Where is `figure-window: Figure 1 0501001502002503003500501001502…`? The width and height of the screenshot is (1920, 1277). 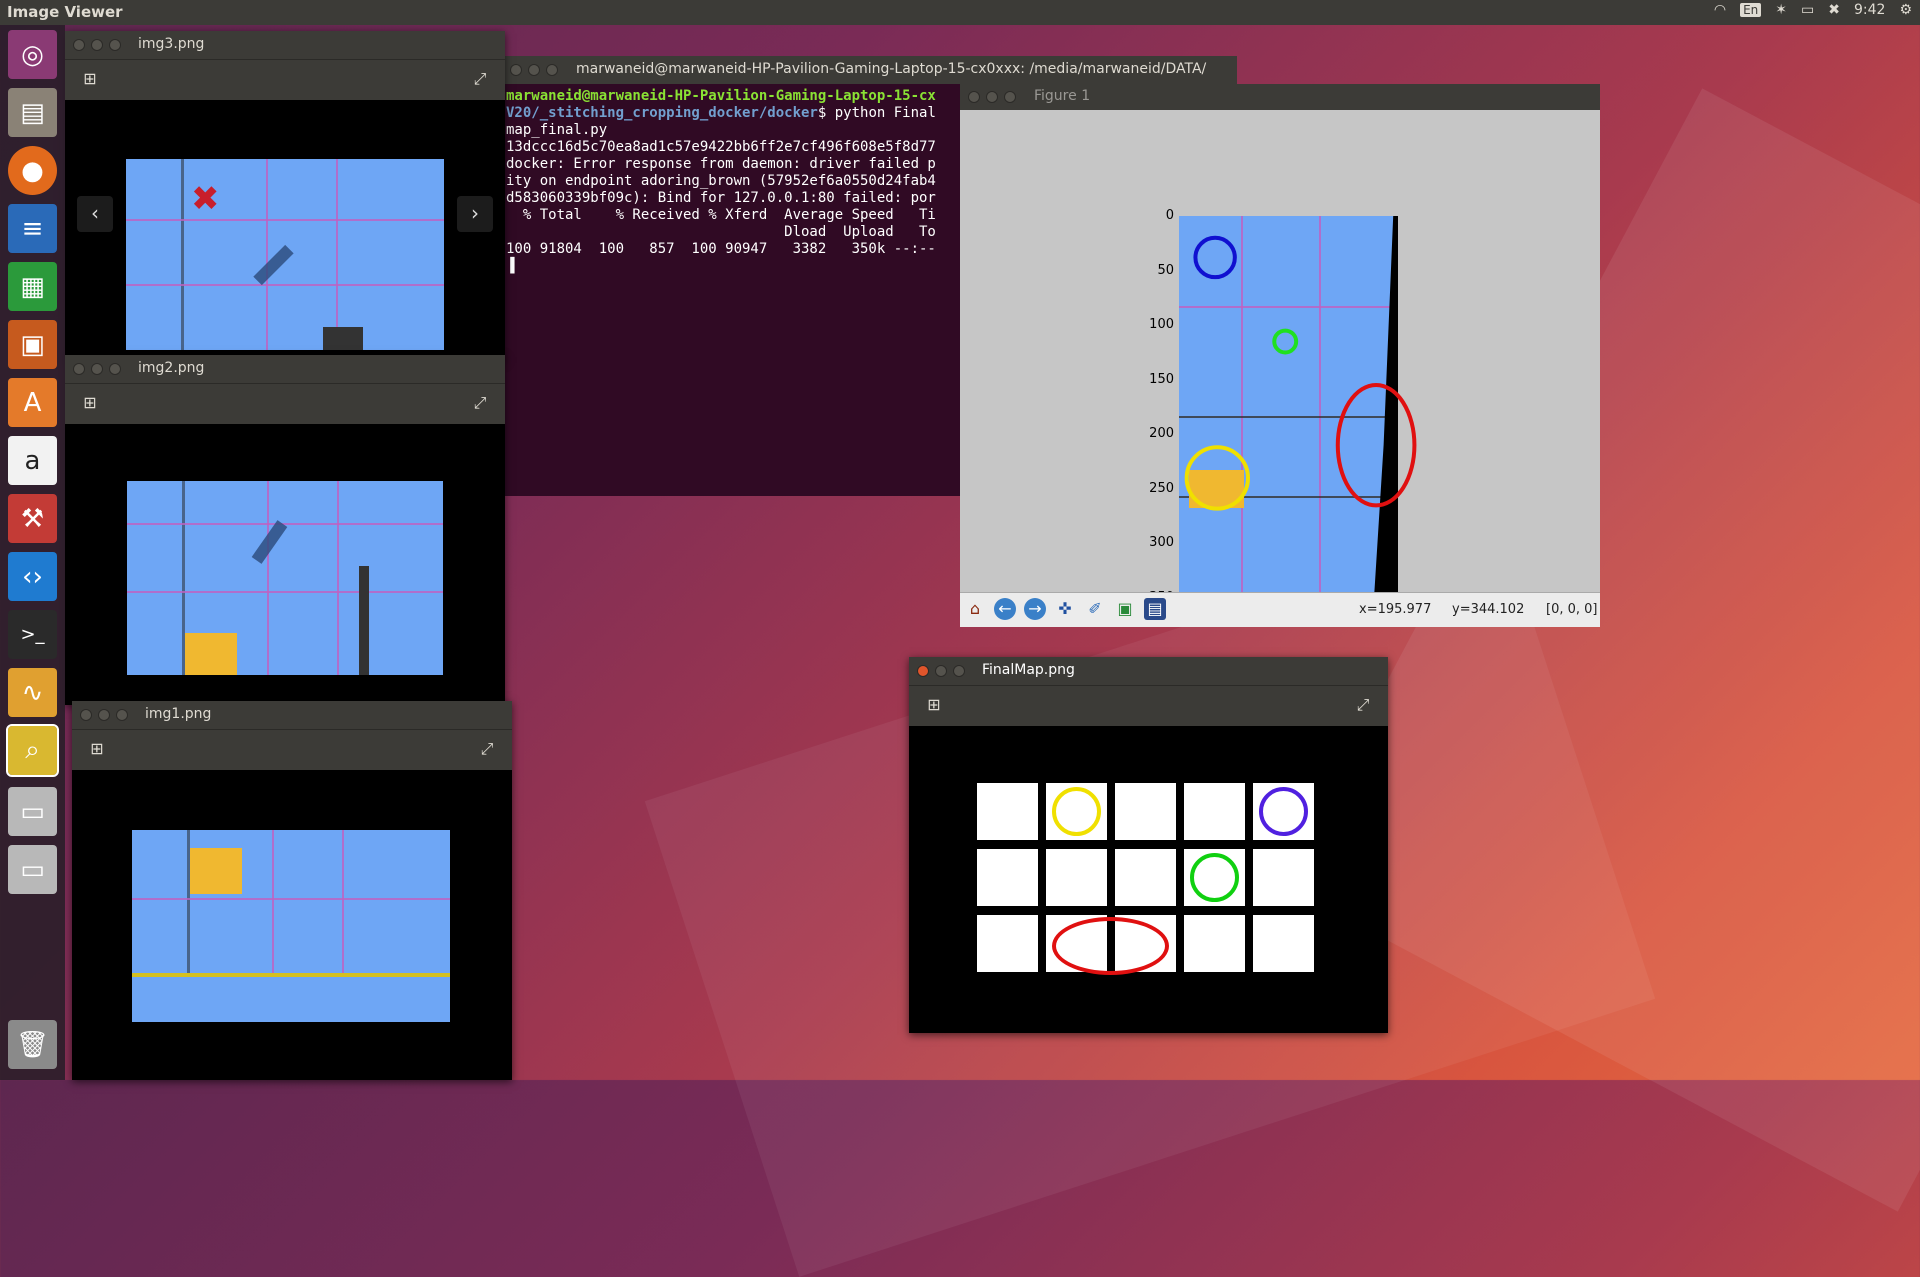 figure-window: Figure 1 0501001502002503003500501001502… is located at coordinates (1280, 355).